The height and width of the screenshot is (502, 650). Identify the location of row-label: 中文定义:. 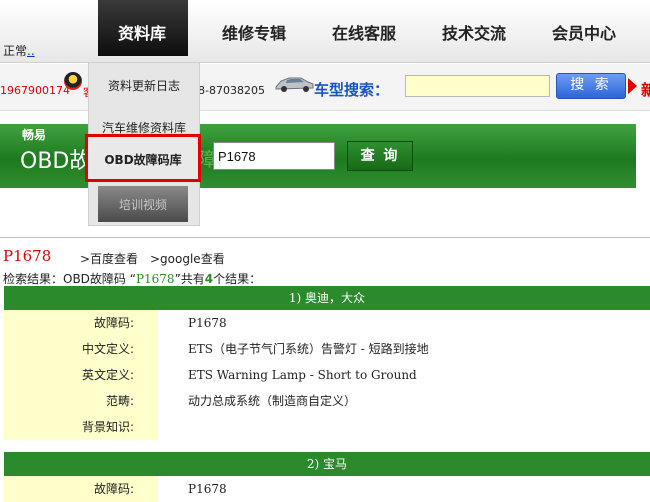
(81, 349).